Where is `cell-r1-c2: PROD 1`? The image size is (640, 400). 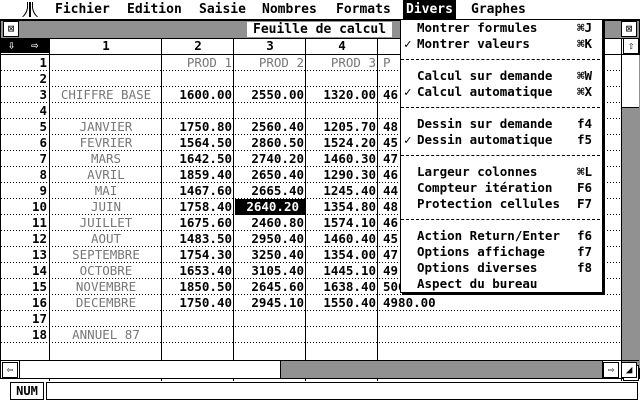
cell-r1-c2: PROD 1 is located at coordinates (200, 63).